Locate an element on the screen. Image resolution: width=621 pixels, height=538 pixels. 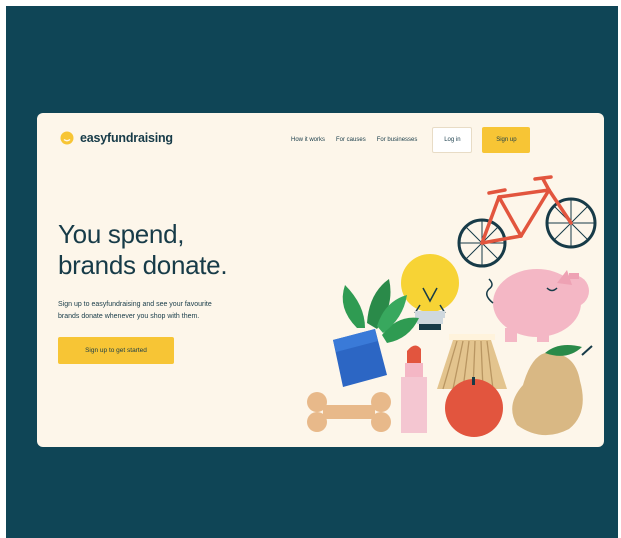
dog-bone-icon is located at coordinates (349, 412).